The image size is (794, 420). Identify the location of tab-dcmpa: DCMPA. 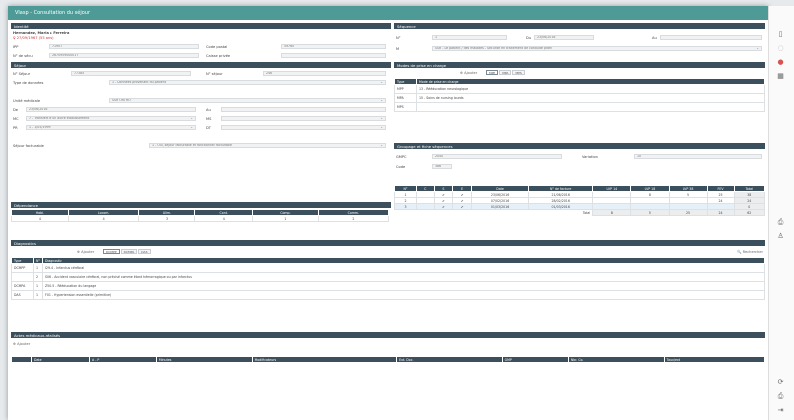
(129, 251).